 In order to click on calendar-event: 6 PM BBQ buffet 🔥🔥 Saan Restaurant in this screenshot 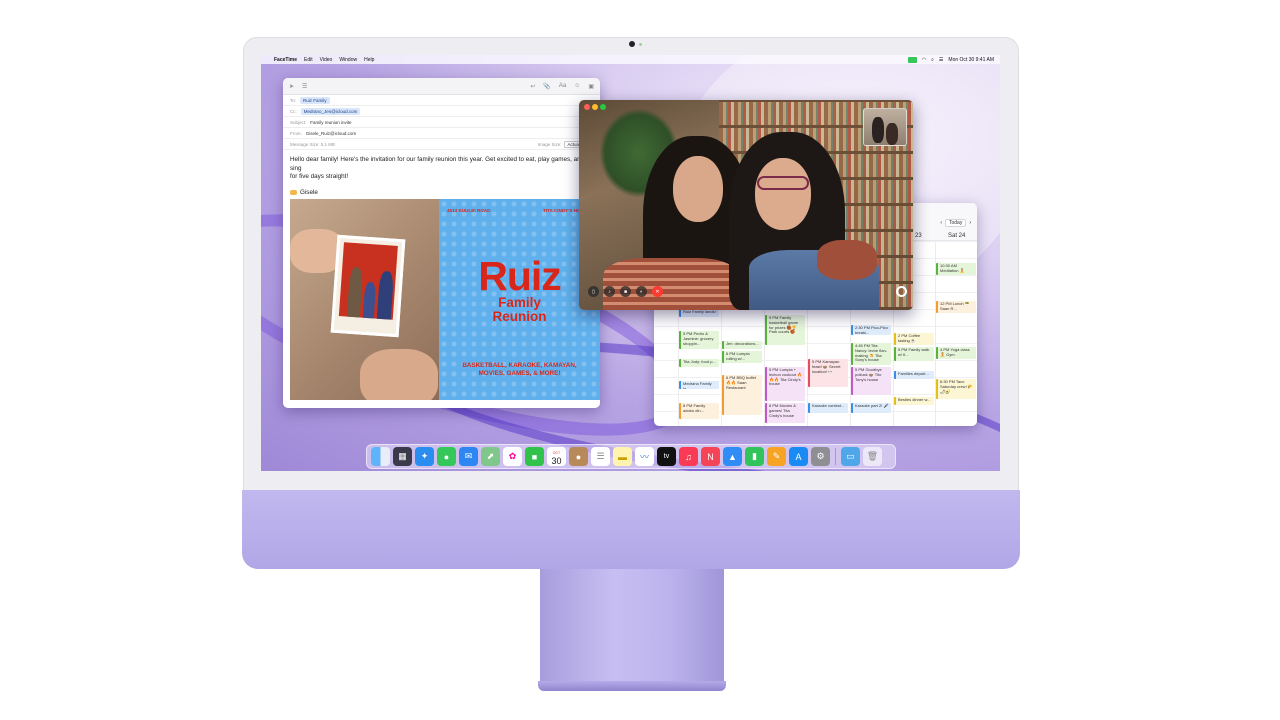, I will do `click(742, 395)`.